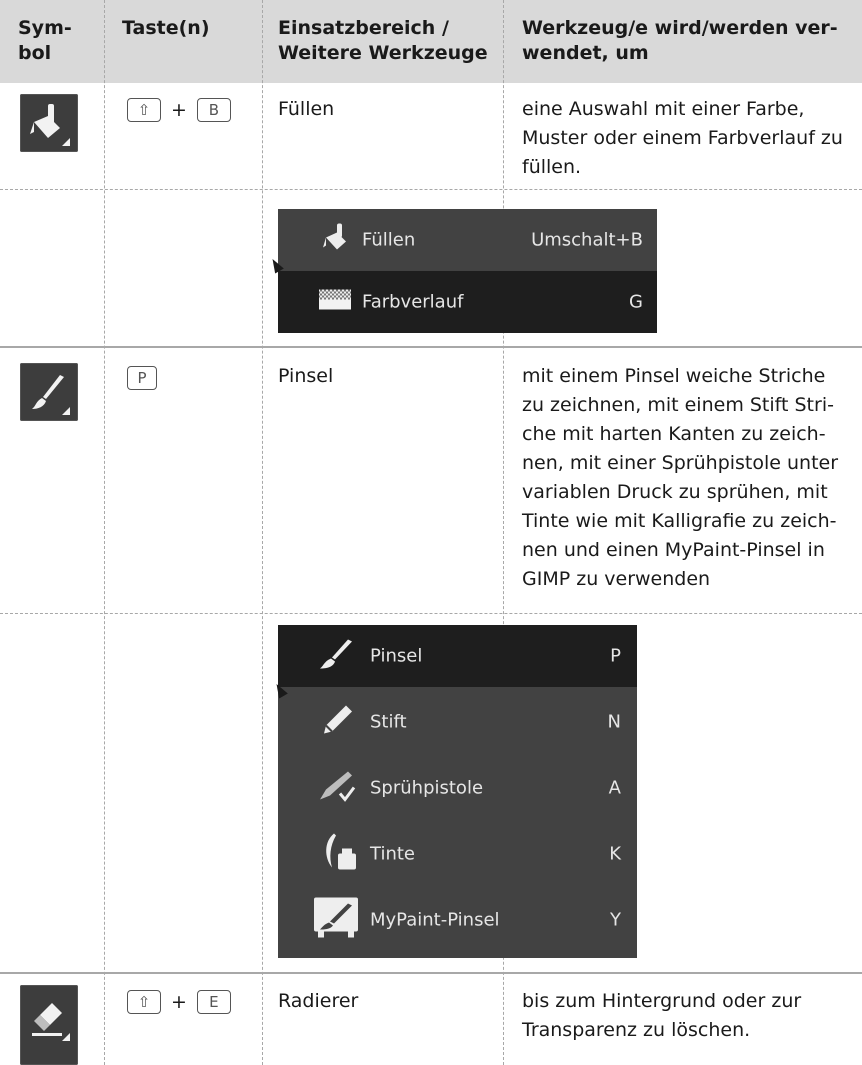 The width and height of the screenshot is (862, 1065). I want to click on p-key: P, so click(142, 378).